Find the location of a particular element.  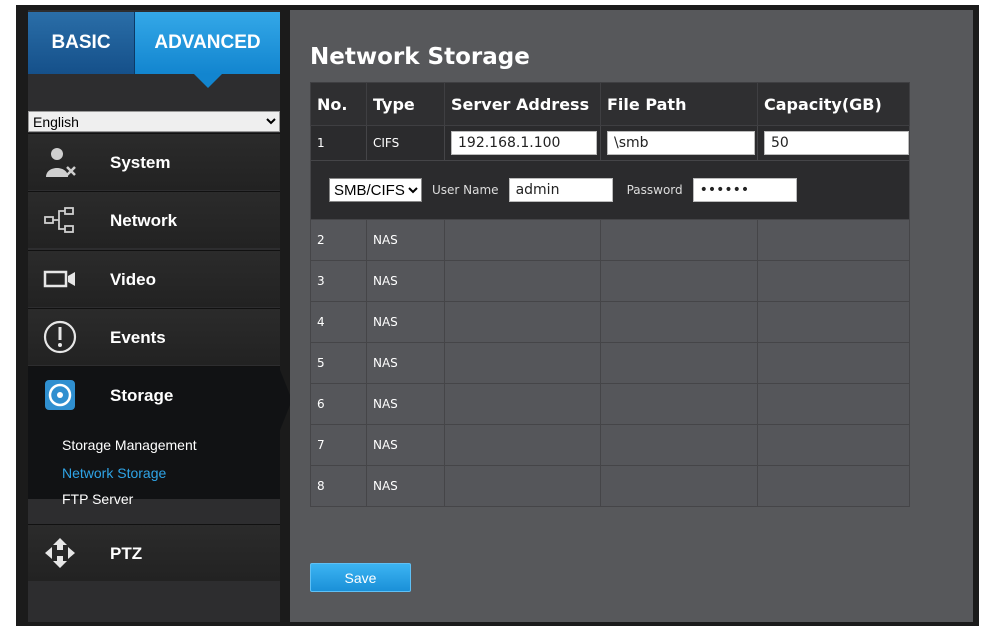

save-button: Save is located at coordinates (360, 577).